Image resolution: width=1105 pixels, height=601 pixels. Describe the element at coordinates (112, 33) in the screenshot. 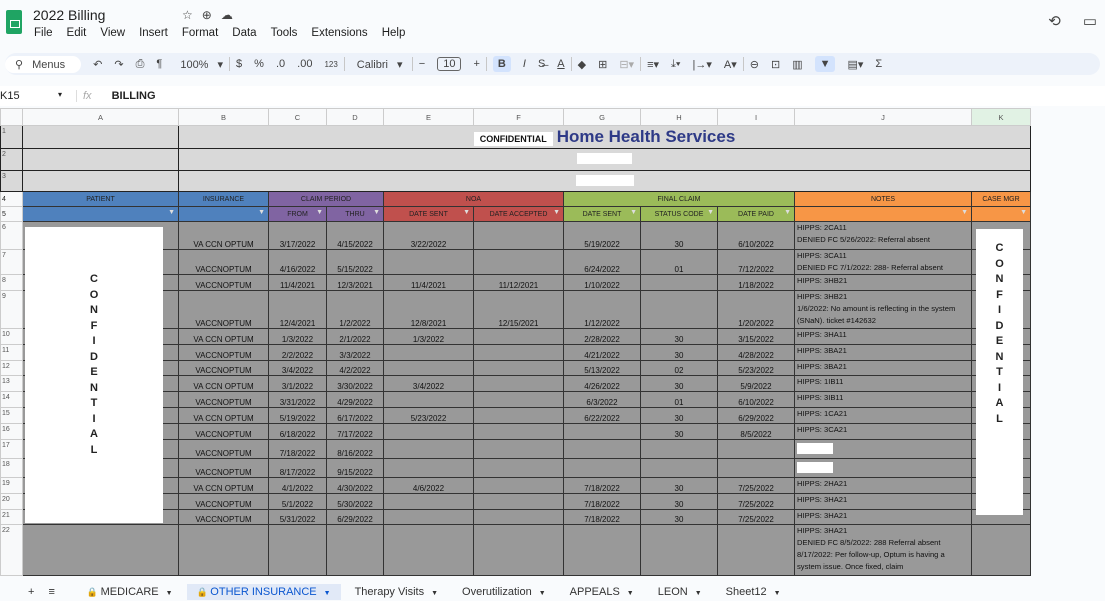

I see `menu-view: View` at that location.